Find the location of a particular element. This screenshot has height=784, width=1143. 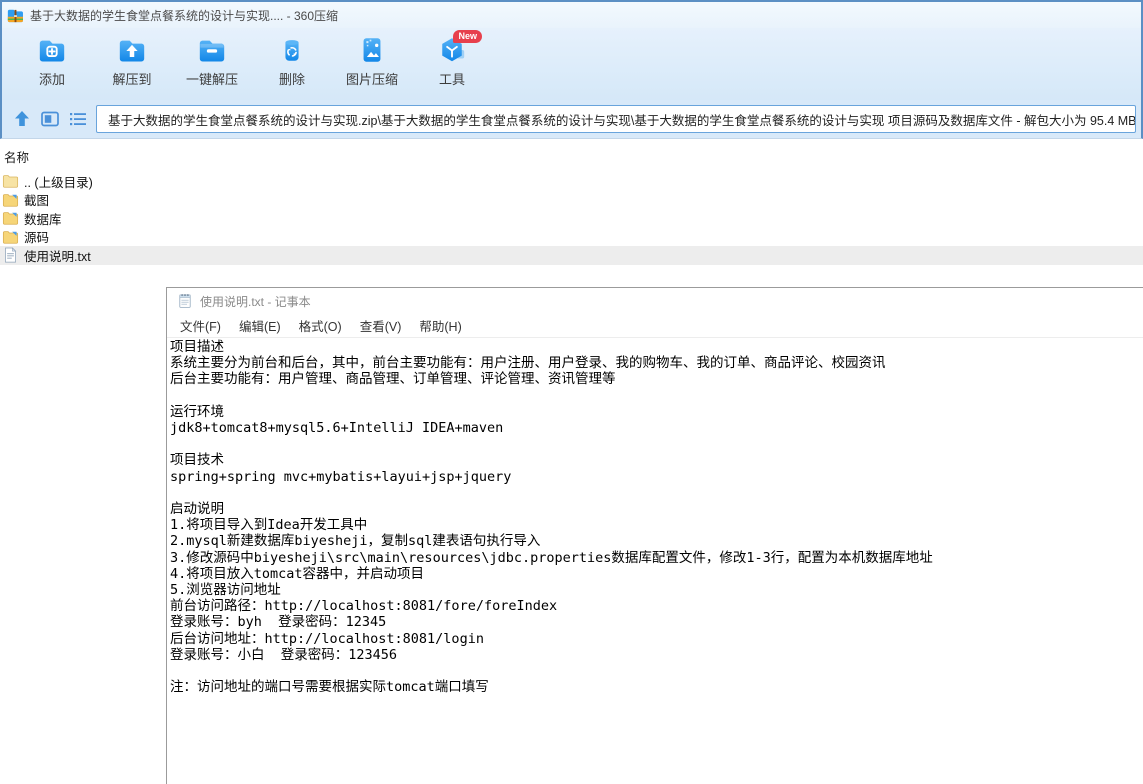

list-item-readme-txt: 使用说明.txt is located at coordinates (571, 255).